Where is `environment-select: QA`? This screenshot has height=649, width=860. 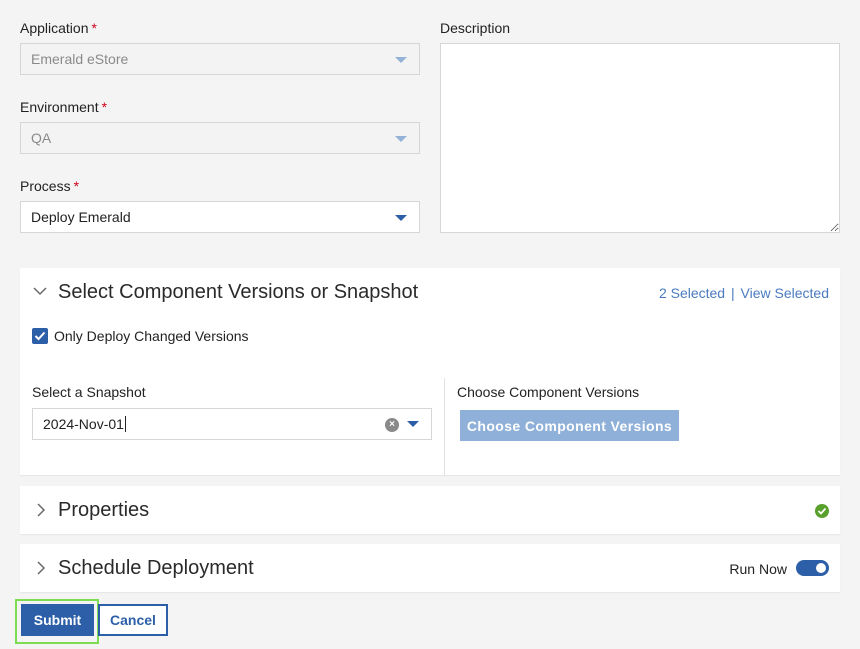
environment-select: QA is located at coordinates (220, 138).